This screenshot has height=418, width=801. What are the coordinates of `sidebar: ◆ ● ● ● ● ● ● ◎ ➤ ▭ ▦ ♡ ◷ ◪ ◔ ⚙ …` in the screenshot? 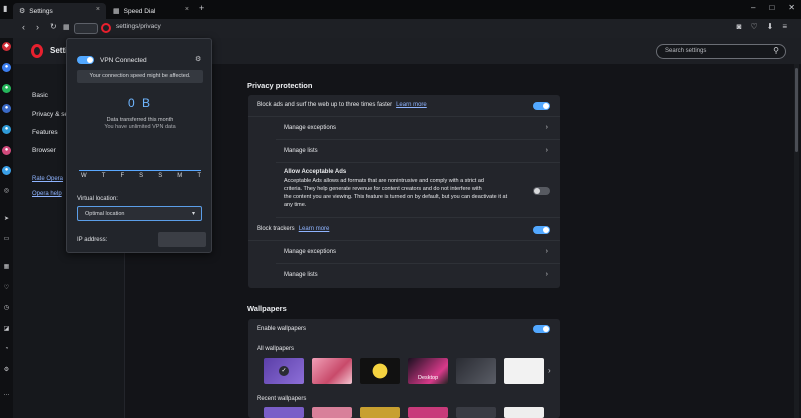 It's located at (6, 228).